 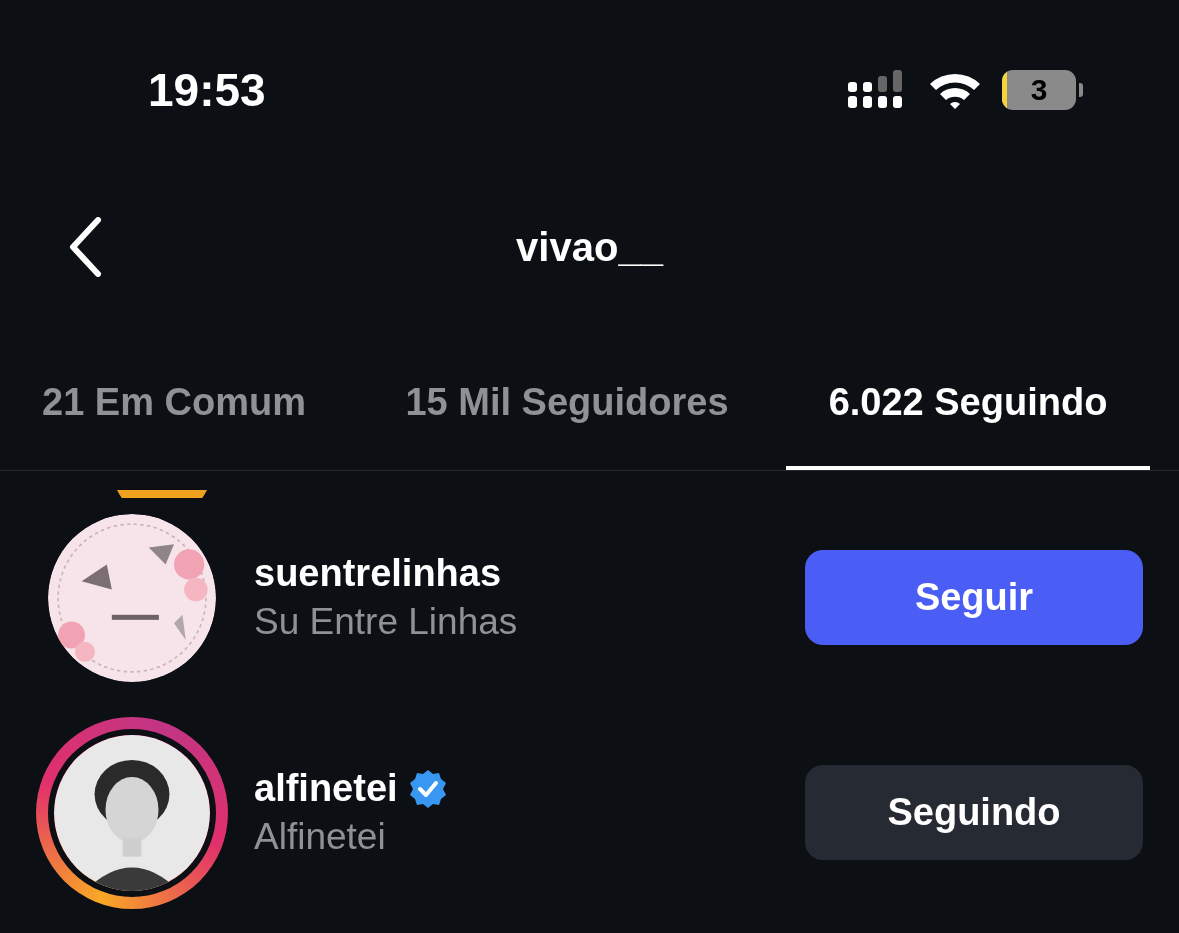 I want to click on account-name: Alfinetei, so click(x=320, y=837).